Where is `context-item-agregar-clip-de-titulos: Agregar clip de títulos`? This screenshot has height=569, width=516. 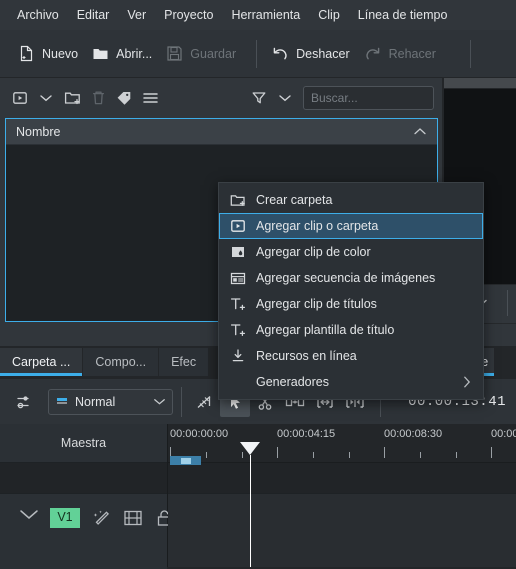 context-item-agregar-clip-de-titulos: Agregar clip de títulos is located at coordinates (351, 304).